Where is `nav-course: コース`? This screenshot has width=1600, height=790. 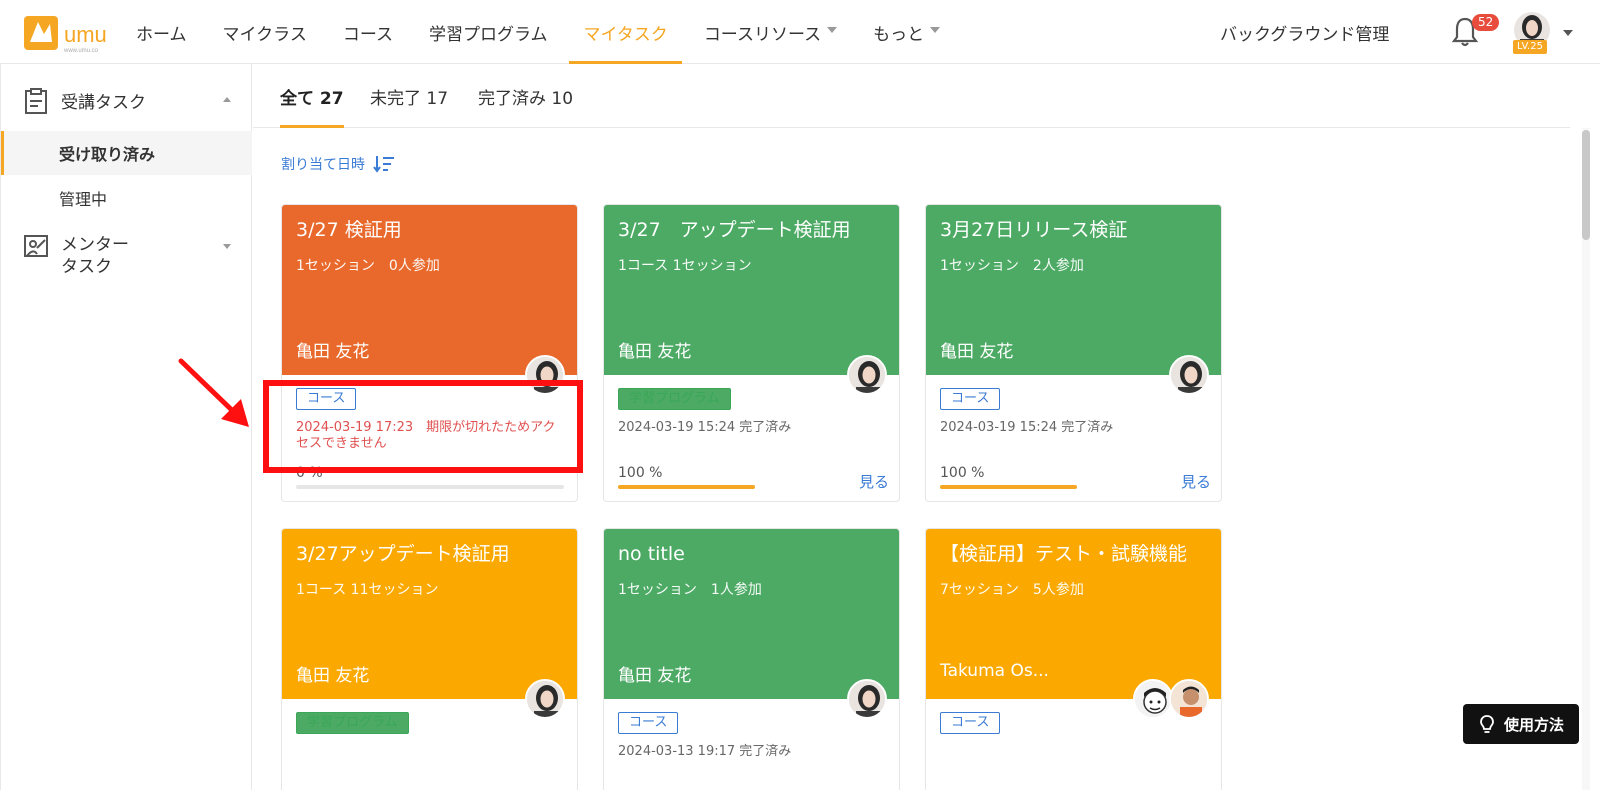 nav-course: コース is located at coordinates (368, 32).